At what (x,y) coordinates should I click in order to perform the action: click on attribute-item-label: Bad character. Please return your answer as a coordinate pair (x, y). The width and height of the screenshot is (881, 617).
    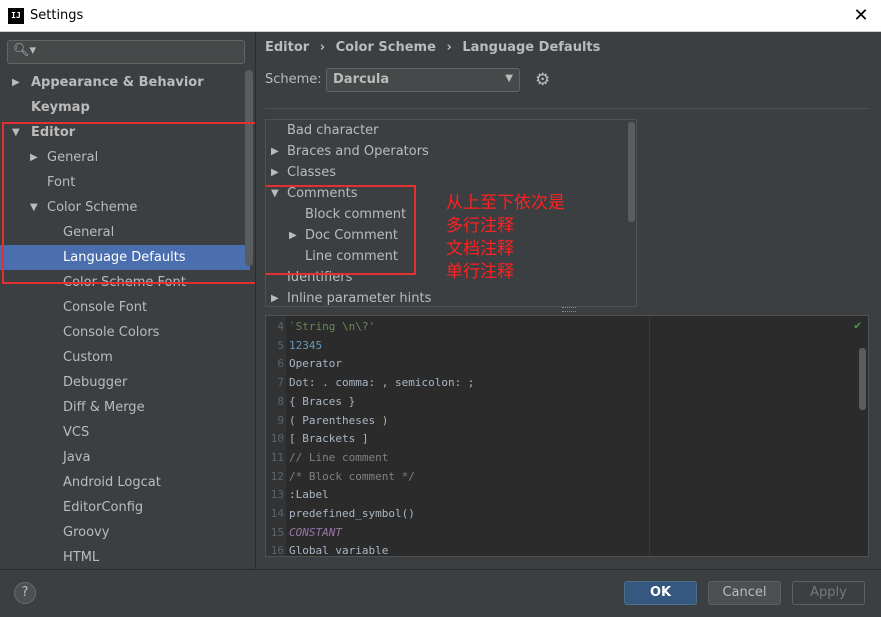
    Looking at the image, I should click on (333, 130).